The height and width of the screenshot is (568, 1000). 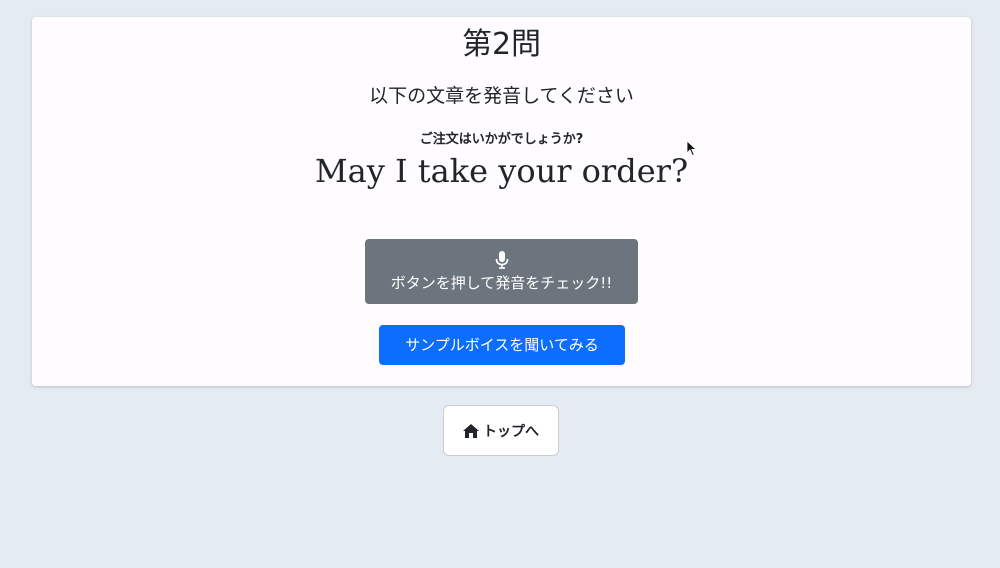 What do you see at coordinates (502, 345) in the screenshot?
I see `sample-voice-button: サンプルボイスを聞いてみる` at bounding box center [502, 345].